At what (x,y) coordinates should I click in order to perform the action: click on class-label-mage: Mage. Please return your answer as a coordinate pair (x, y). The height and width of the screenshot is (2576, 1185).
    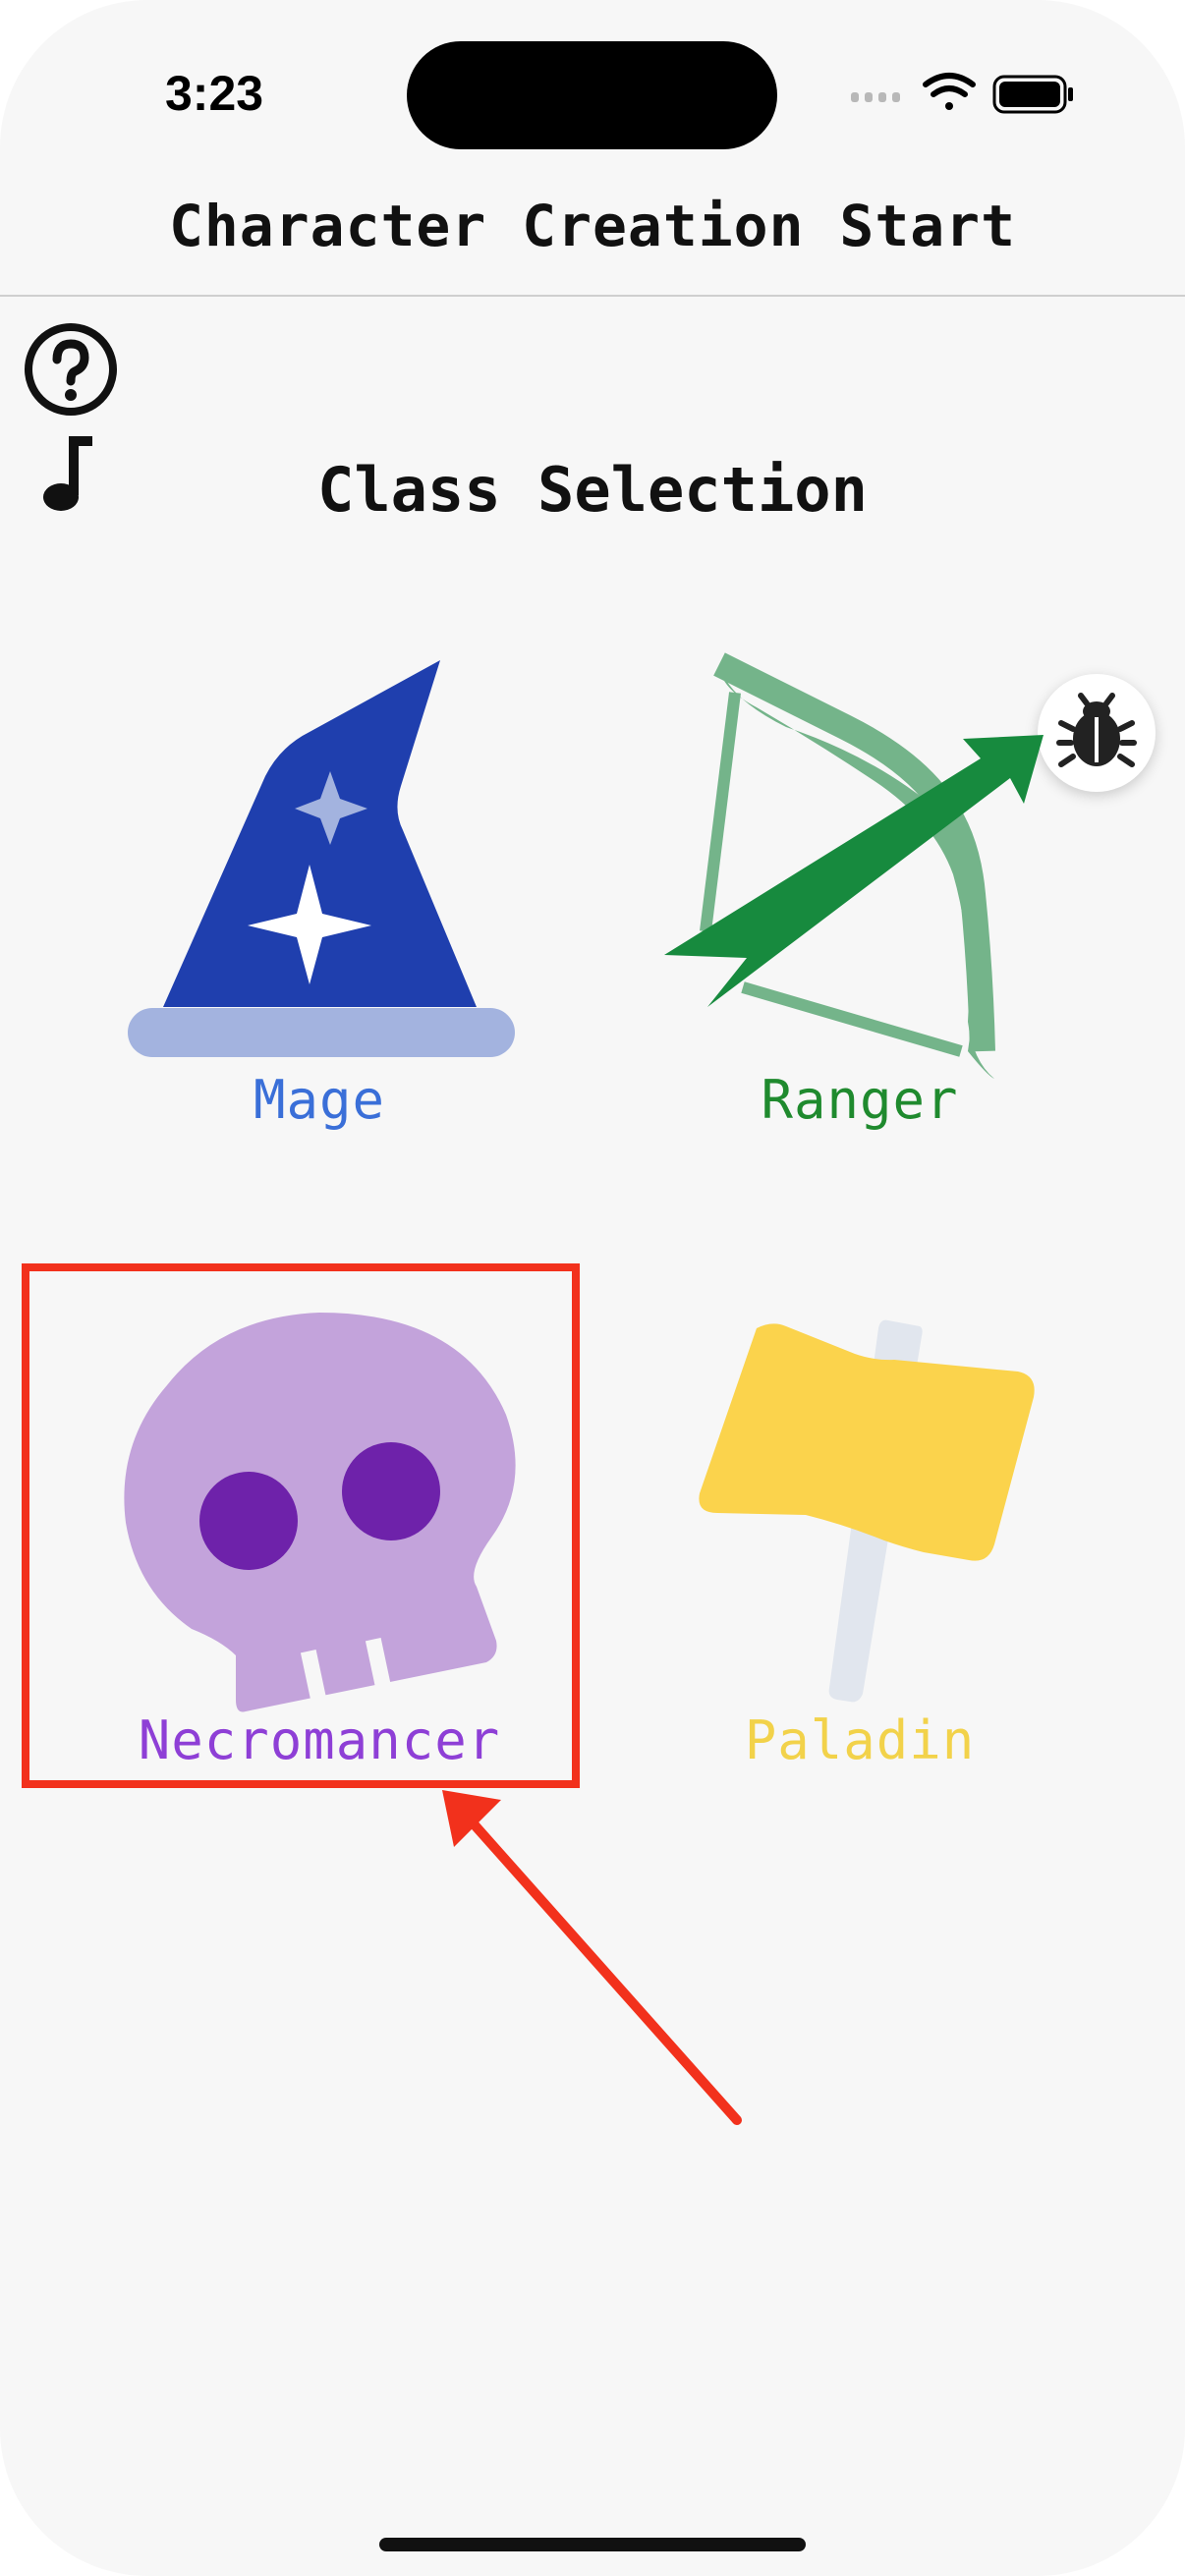
    Looking at the image, I should click on (320, 1100).